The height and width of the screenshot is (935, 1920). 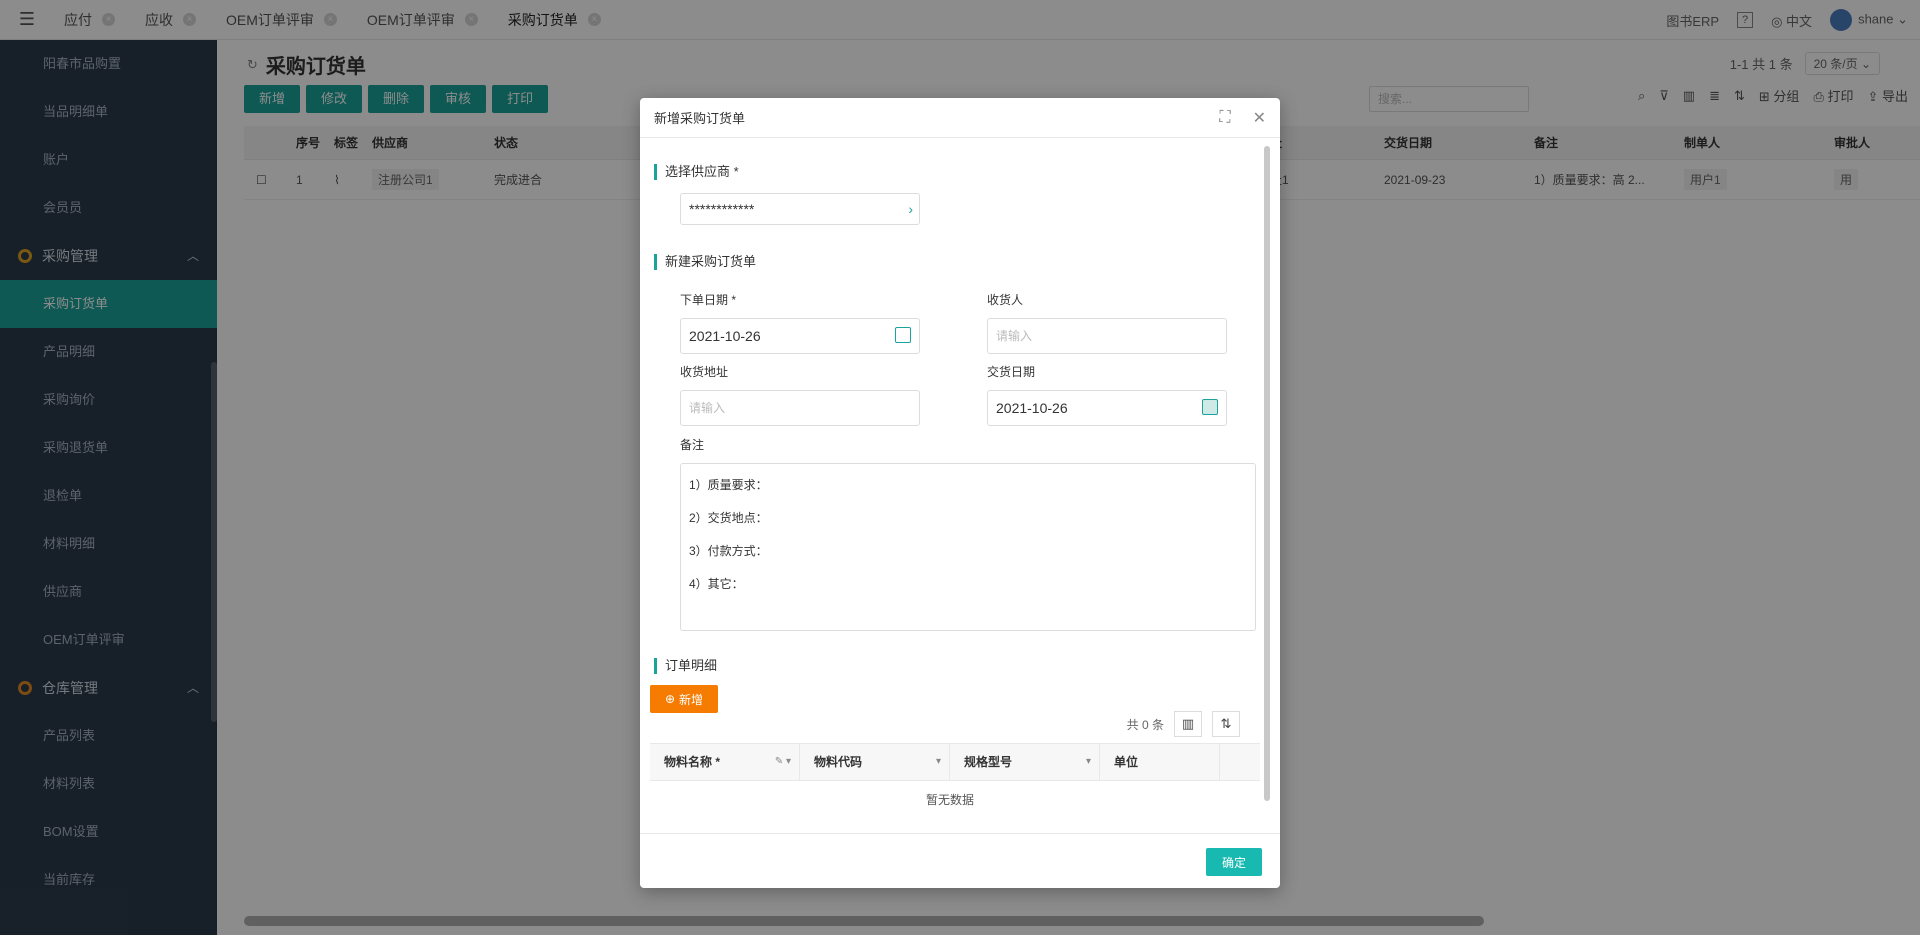 What do you see at coordinates (725, 762) in the screenshot?
I see `column-header-material-name: 物料名称 * ✎ ▾` at bounding box center [725, 762].